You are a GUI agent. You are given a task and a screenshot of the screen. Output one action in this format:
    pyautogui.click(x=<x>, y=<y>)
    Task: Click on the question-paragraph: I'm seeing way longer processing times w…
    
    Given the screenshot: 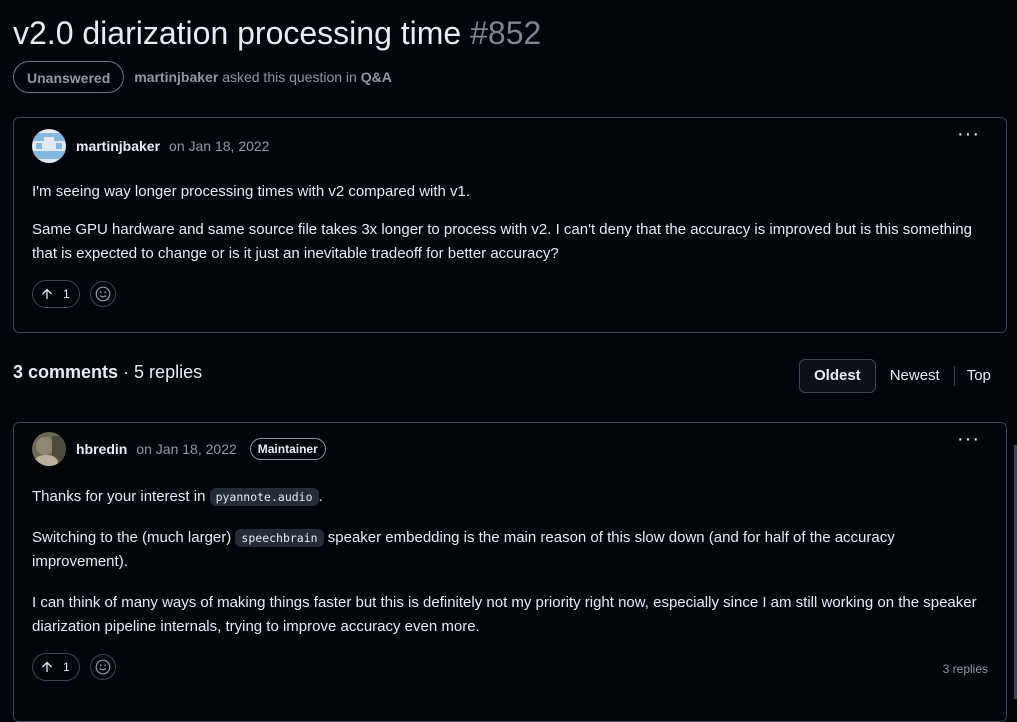 What is the action you would take?
    pyautogui.click(x=251, y=191)
    